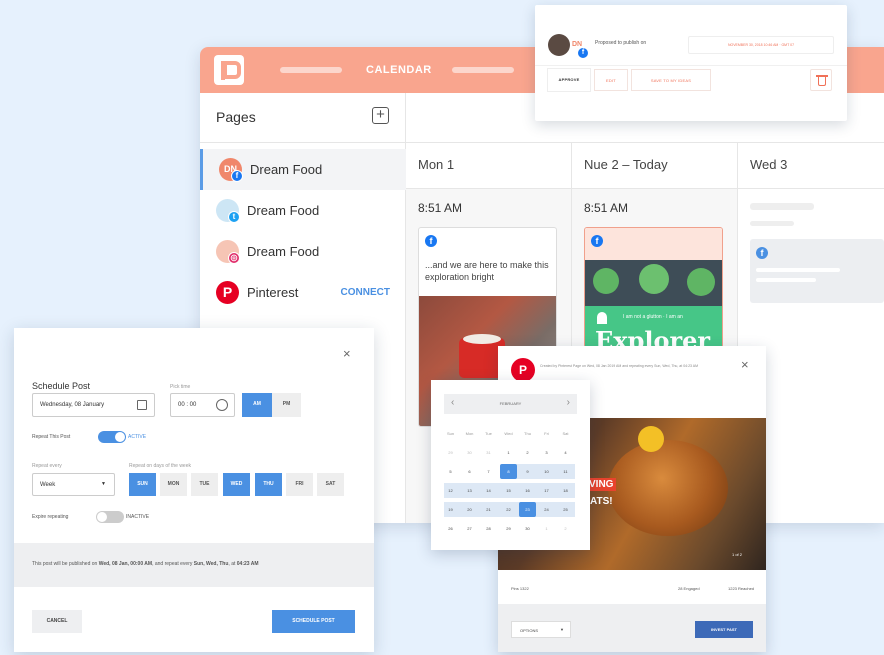 This screenshot has height=655, width=884. Describe the element at coordinates (527, 490) in the screenshot. I see `date-cell: 16` at that location.